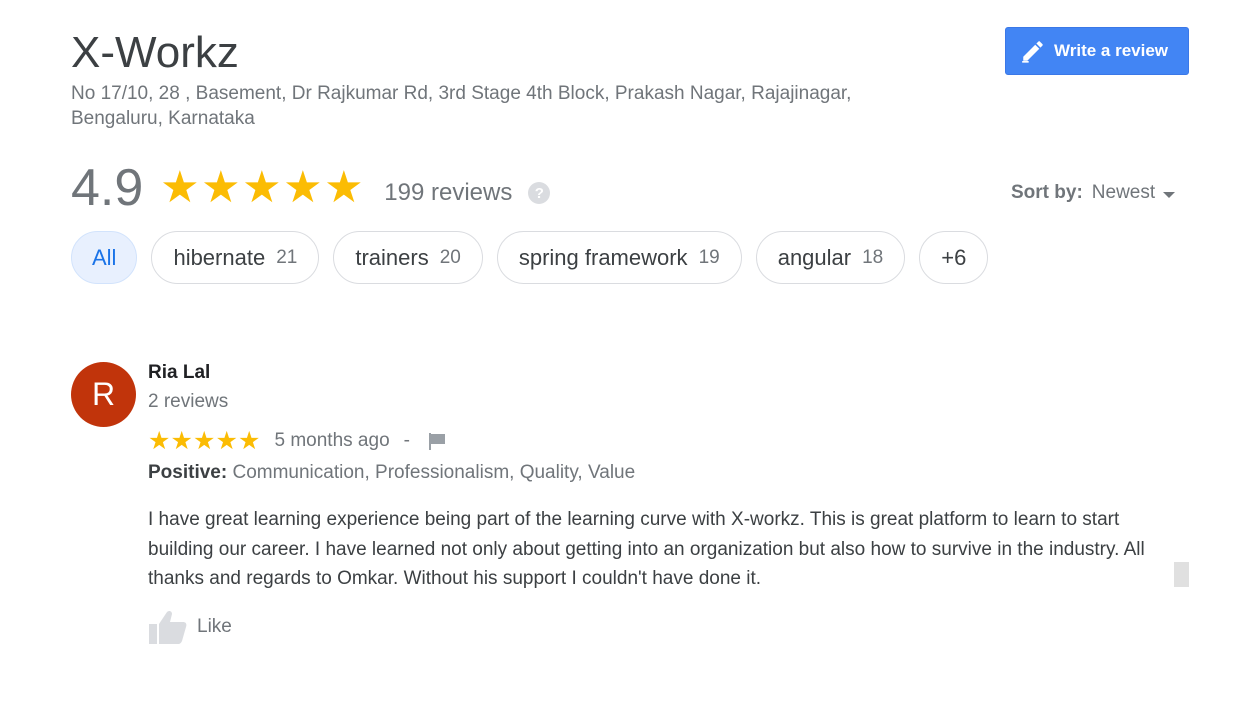 Image resolution: width=1250 pixels, height=710 pixels. I want to click on chip-trainers: trainers 20, so click(408, 257).